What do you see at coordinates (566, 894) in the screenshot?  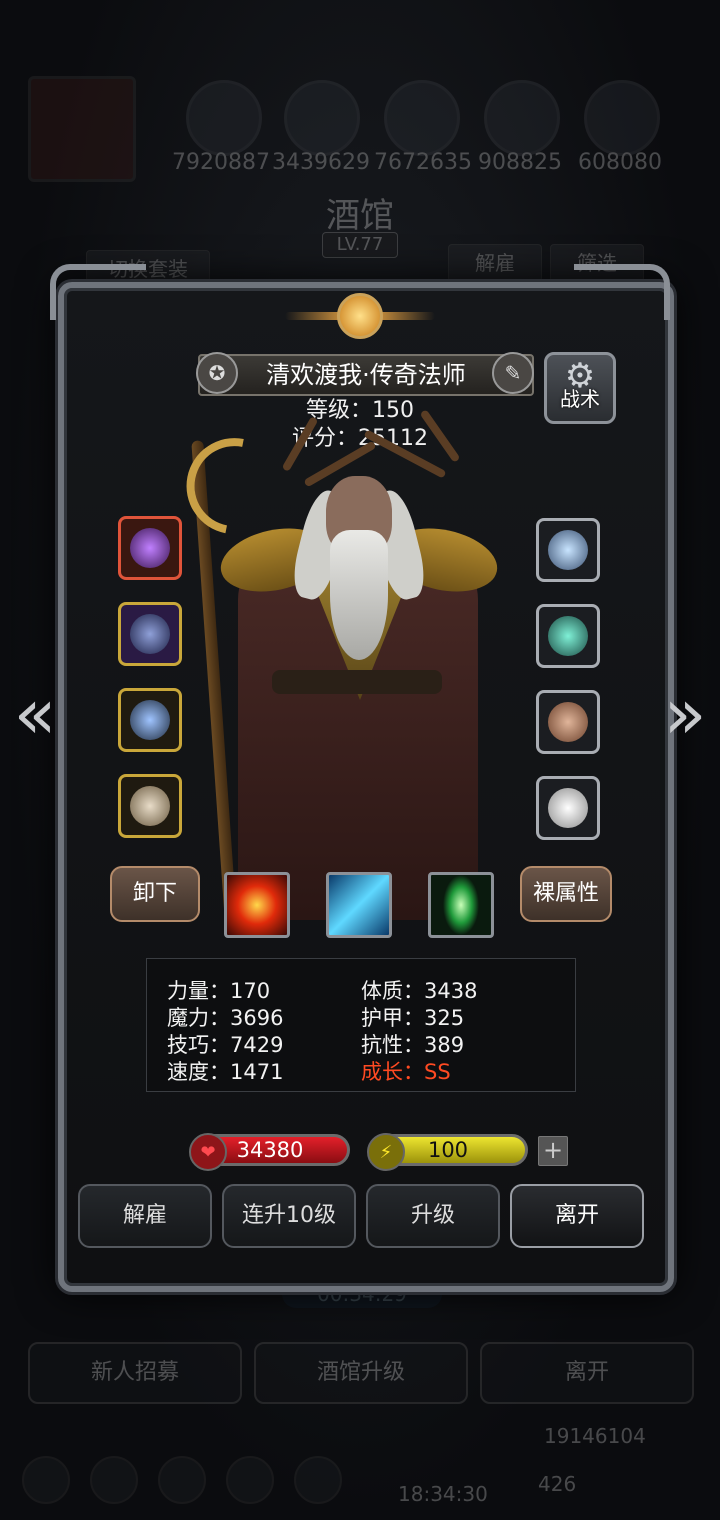 I see `naked-stats-button: 裸属性` at bounding box center [566, 894].